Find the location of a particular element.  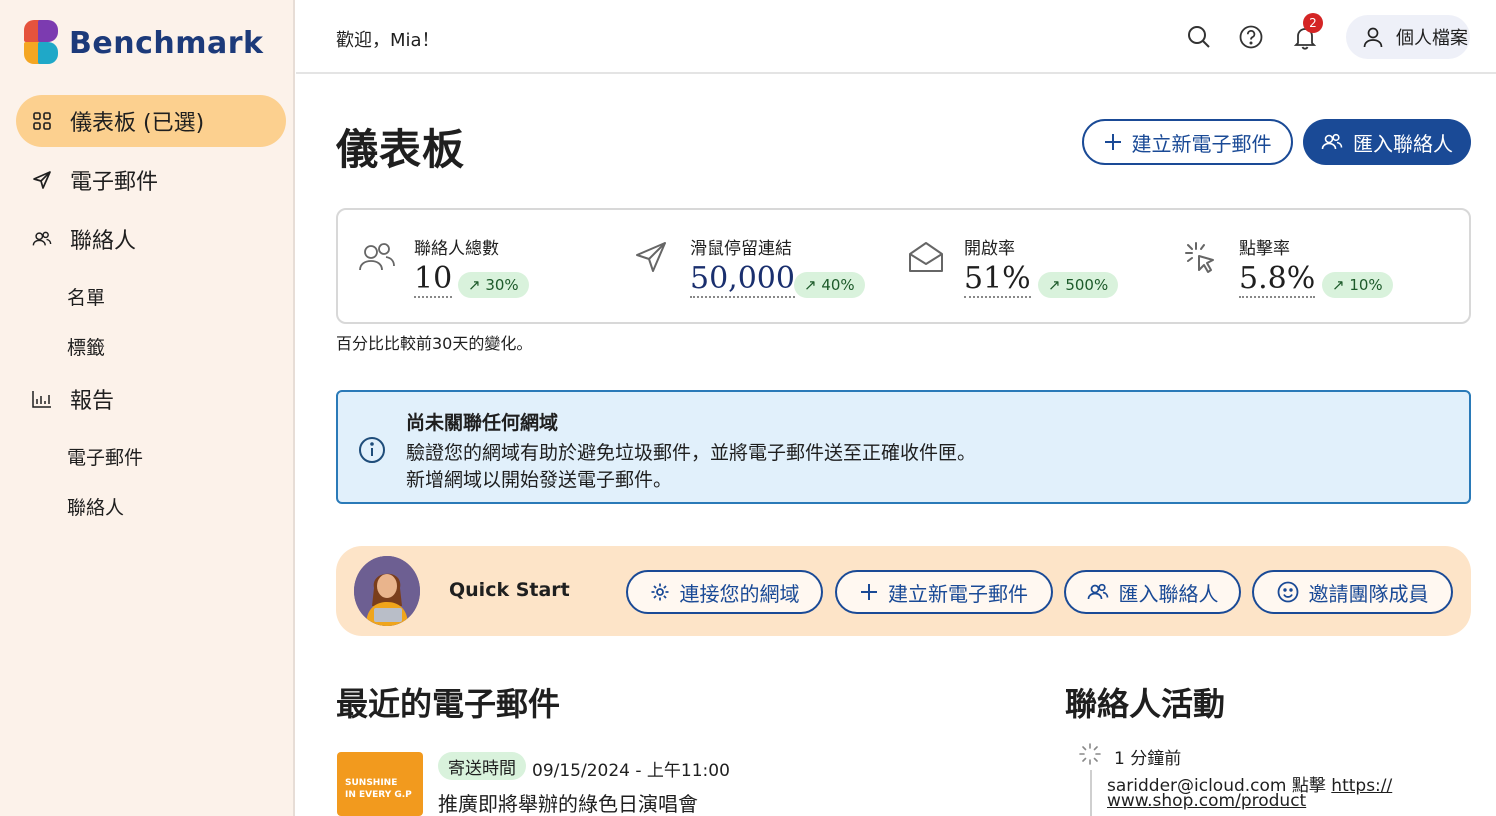

alert-title: 尚未關聯任何網域 is located at coordinates (482, 423).